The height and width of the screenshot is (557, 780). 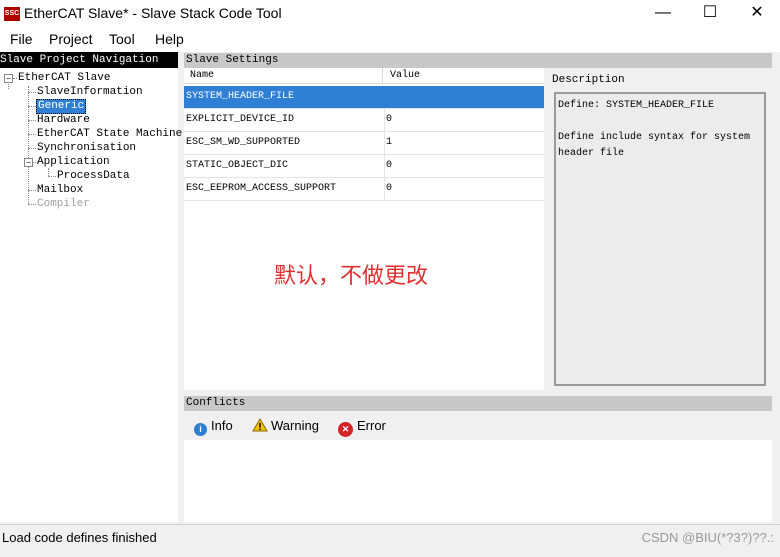 I want to click on close-button: ✕, so click(x=757, y=14).